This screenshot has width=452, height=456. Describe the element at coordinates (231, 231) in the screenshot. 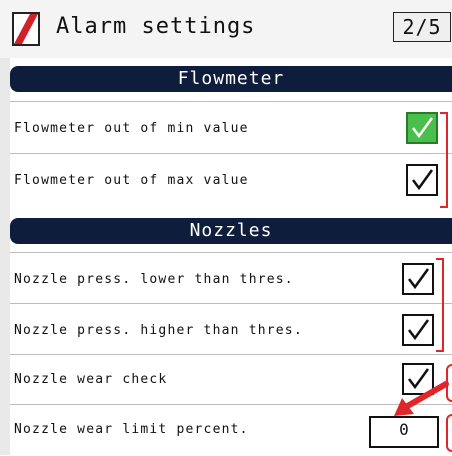

I see `section-header-nozzles: Nozzles` at that location.